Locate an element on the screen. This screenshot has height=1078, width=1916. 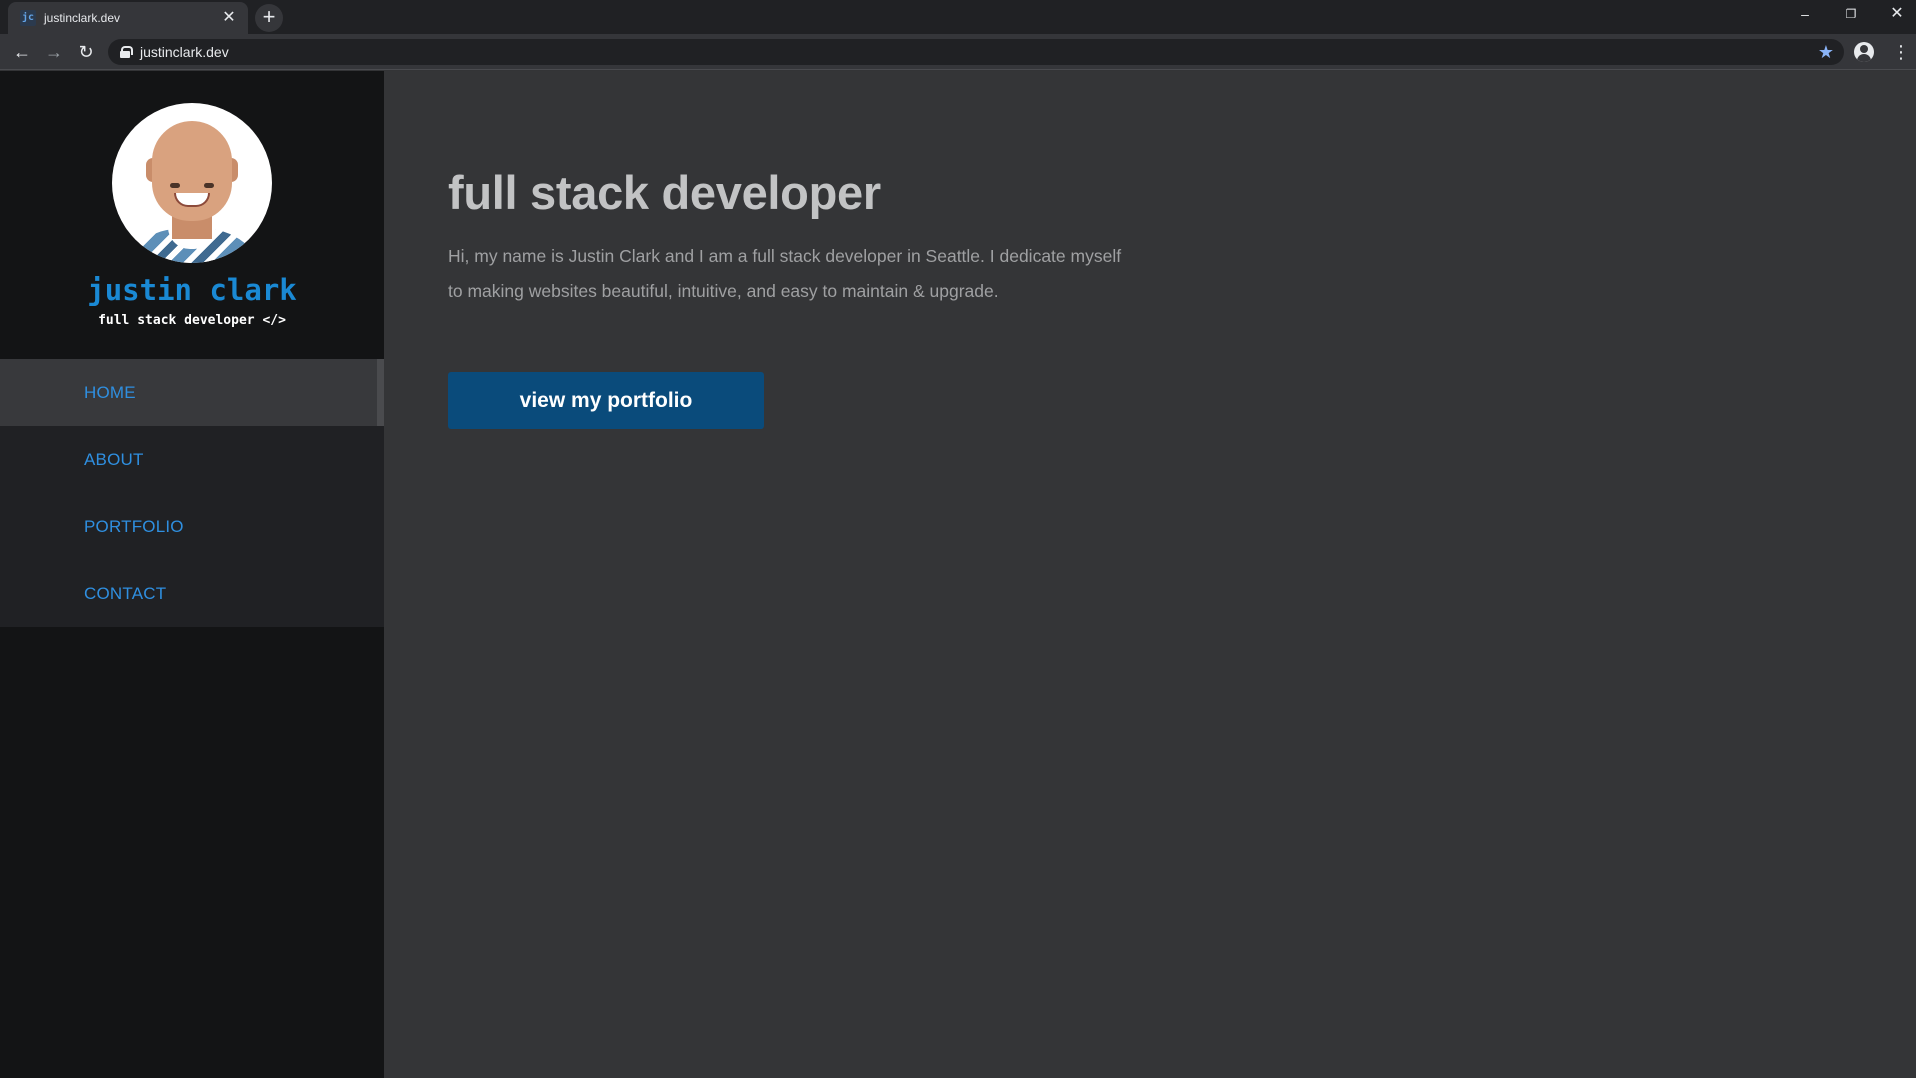
browser-tab-strip: jc justinclark.dev ✕ + – ❐ ✕ is located at coordinates (958, 17).